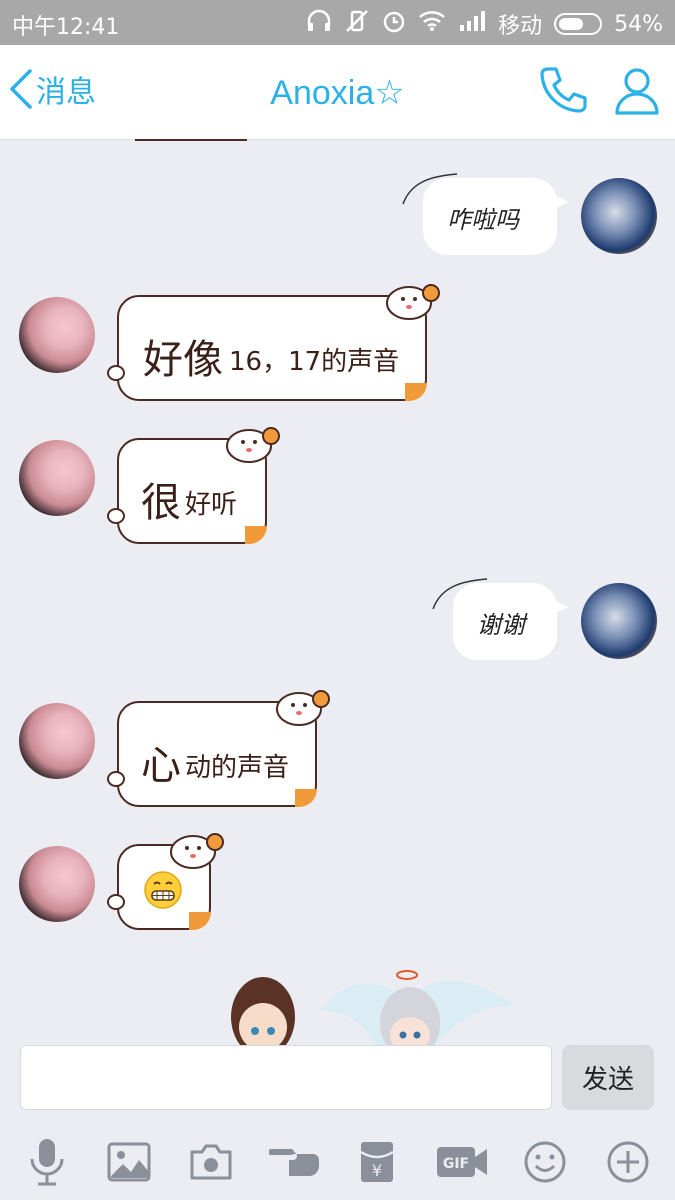  I want to click on headphone-icon, so click(319, 24).